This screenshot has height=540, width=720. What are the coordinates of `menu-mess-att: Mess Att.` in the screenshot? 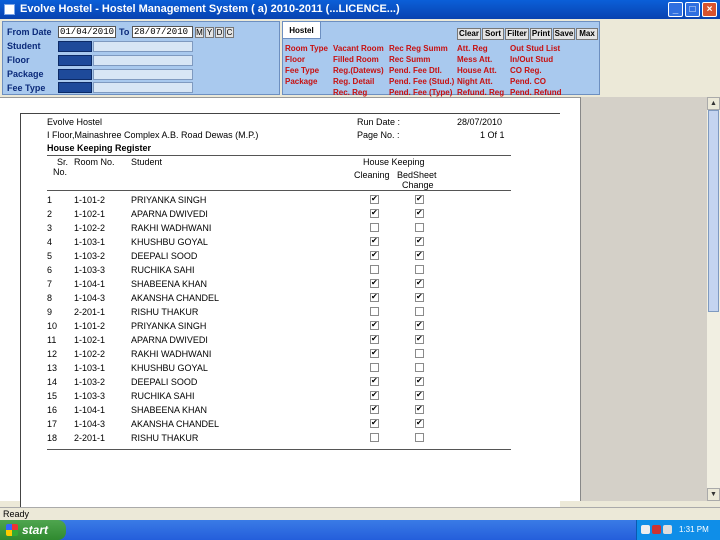 It's located at (474, 59).